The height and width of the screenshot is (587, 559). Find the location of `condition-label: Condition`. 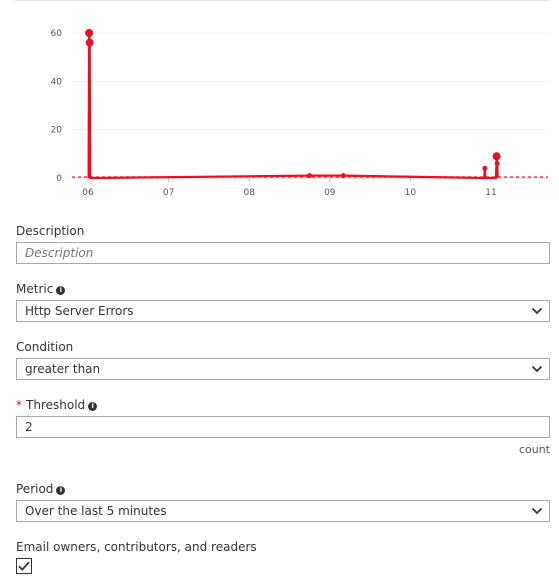

condition-label: Condition is located at coordinates (45, 347).